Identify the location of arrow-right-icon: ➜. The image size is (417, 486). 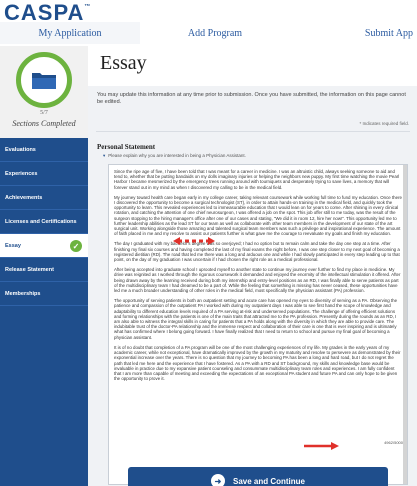
(217, 480).